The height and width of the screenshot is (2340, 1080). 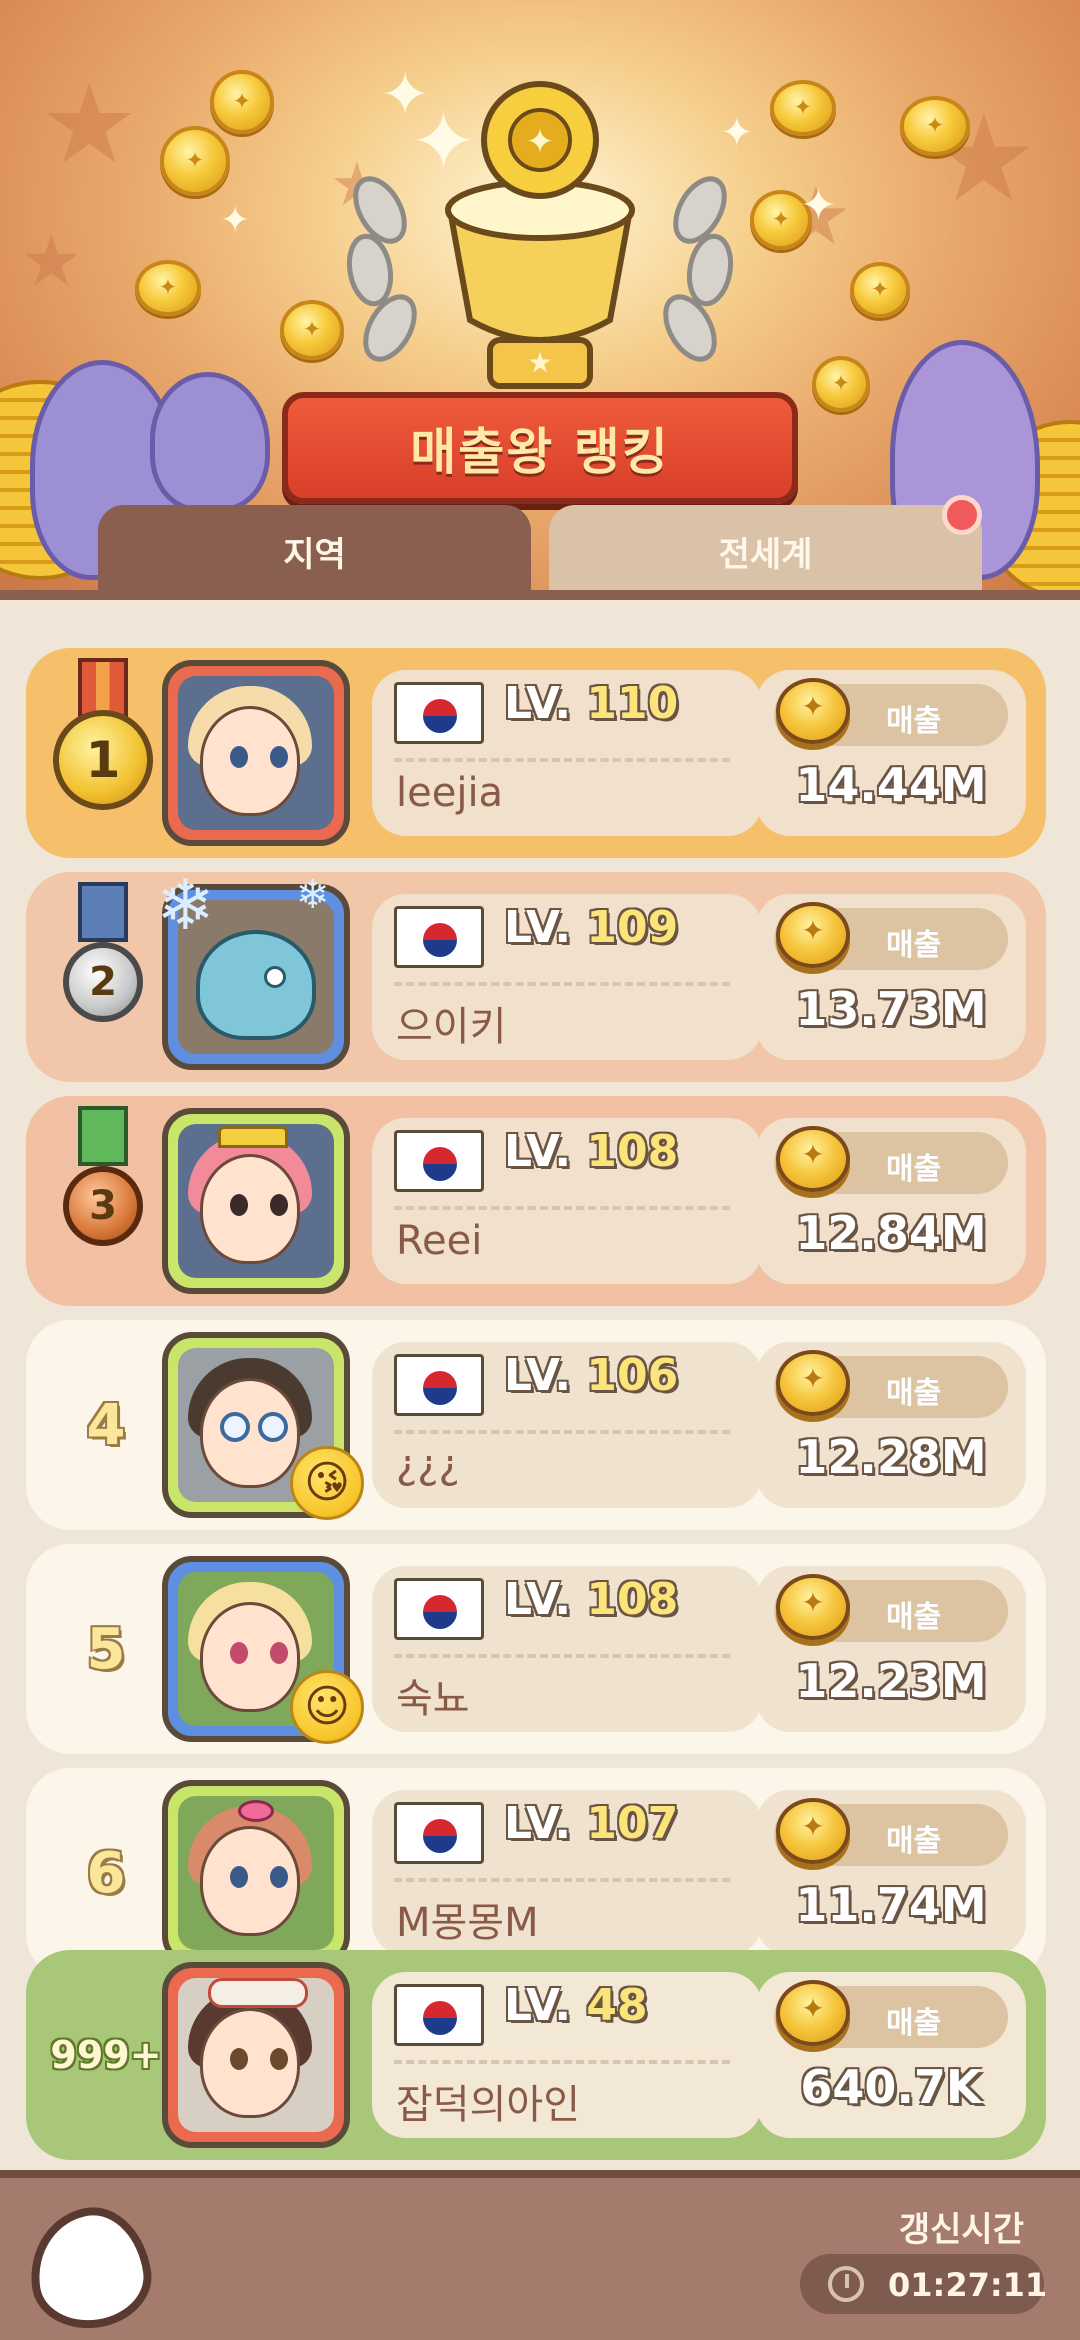 I want to click on ranking-row-5: 5 ☺ LV. 108 숙뇨 매출 12.23M, so click(x=536, y=1649).